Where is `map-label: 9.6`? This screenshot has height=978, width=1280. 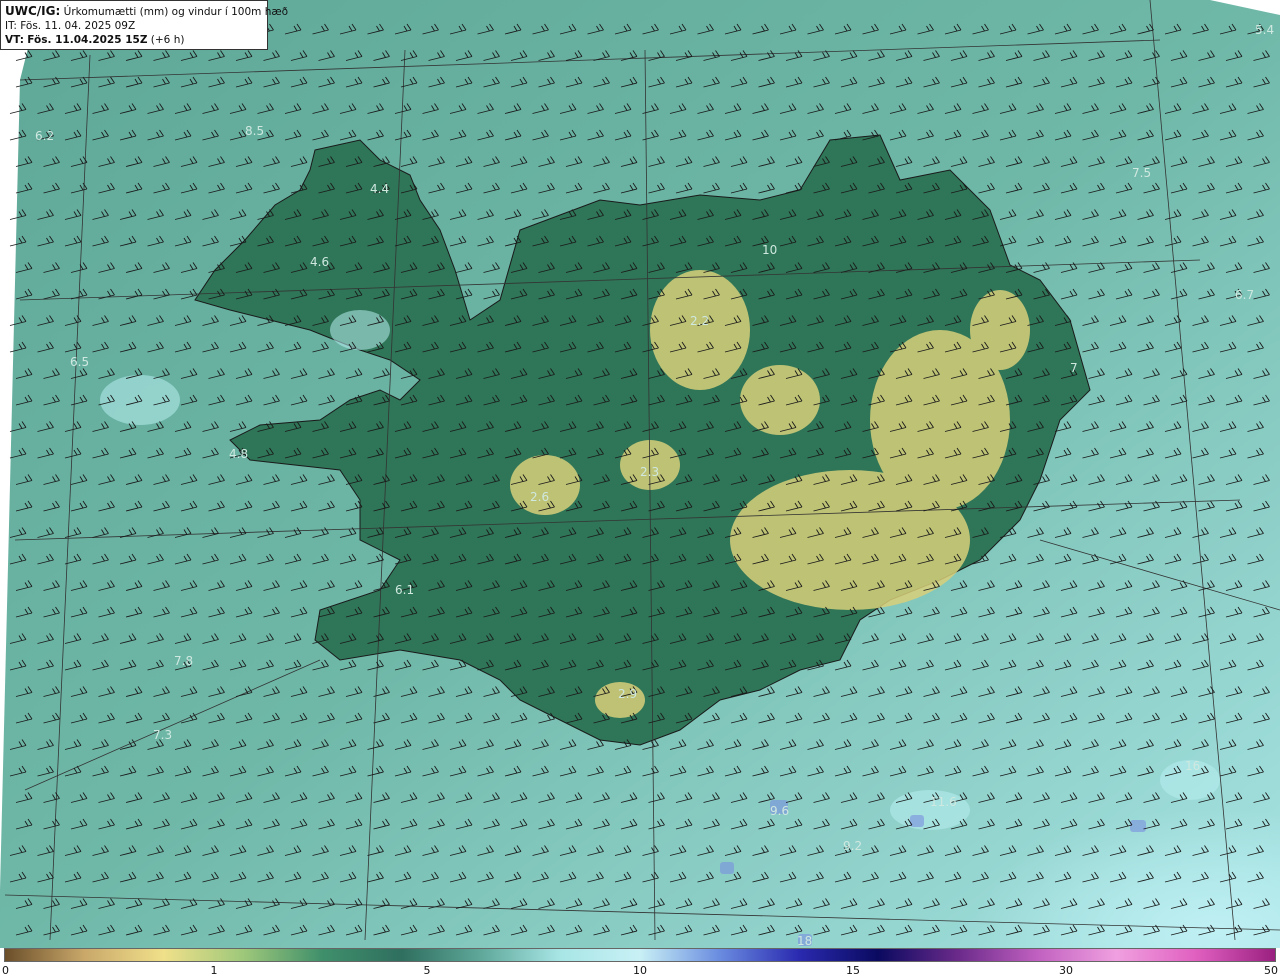
map-label: 9.6 is located at coordinates (779, 811).